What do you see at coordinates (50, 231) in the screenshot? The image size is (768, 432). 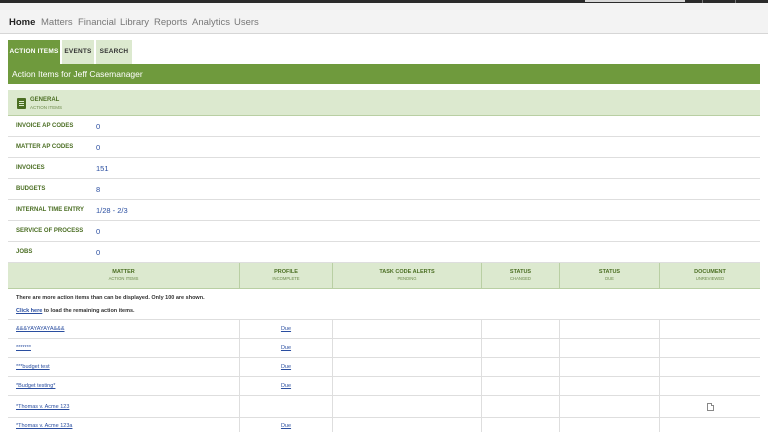 I see `summary-label: SERVICE OF PROCESS` at bounding box center [50, 231].